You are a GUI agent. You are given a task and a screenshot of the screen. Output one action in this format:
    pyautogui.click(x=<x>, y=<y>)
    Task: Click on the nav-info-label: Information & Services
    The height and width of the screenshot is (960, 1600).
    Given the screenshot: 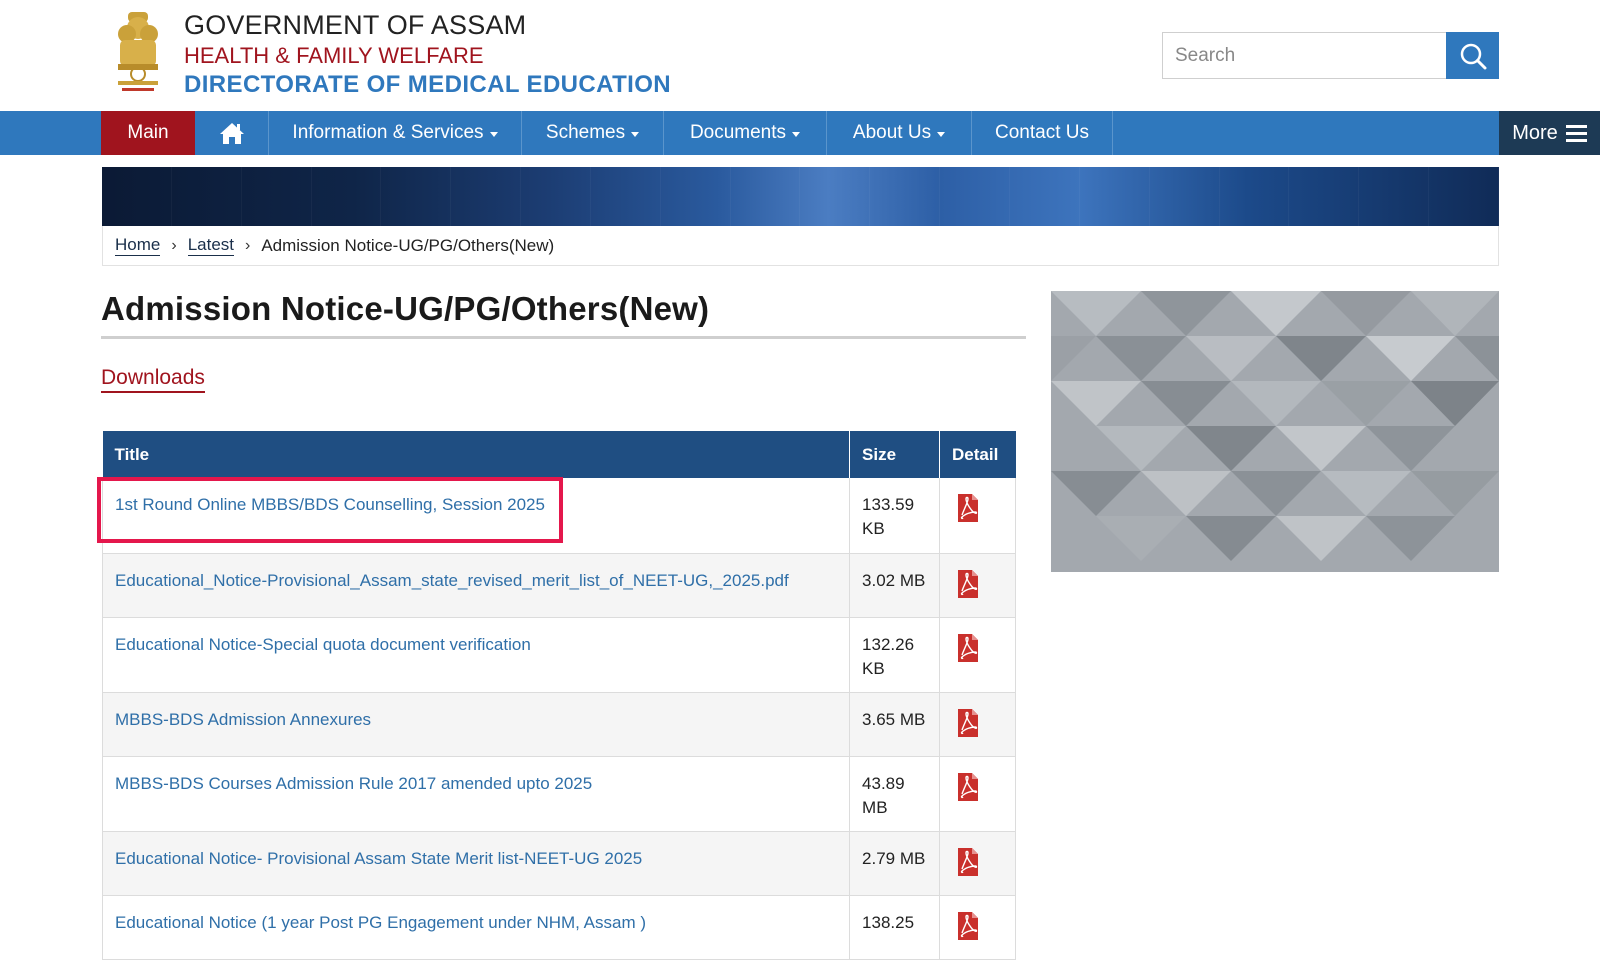 What is the action you would take?
    pyautogui.click(x=388, y=132)
    